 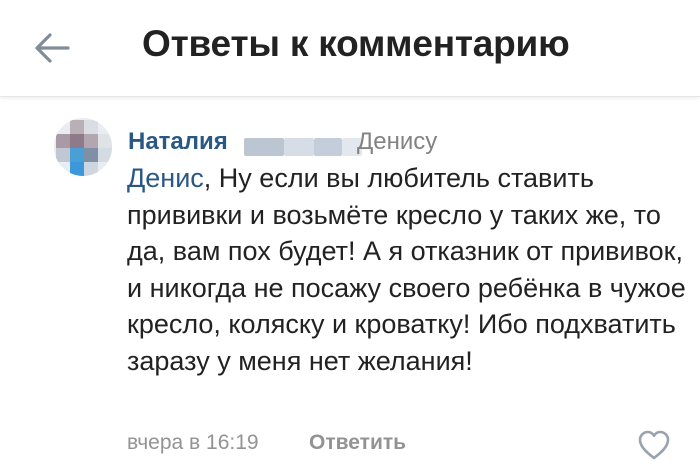 I want to click on timestamp: вчера в 16:19, so click(x=193, y=442).